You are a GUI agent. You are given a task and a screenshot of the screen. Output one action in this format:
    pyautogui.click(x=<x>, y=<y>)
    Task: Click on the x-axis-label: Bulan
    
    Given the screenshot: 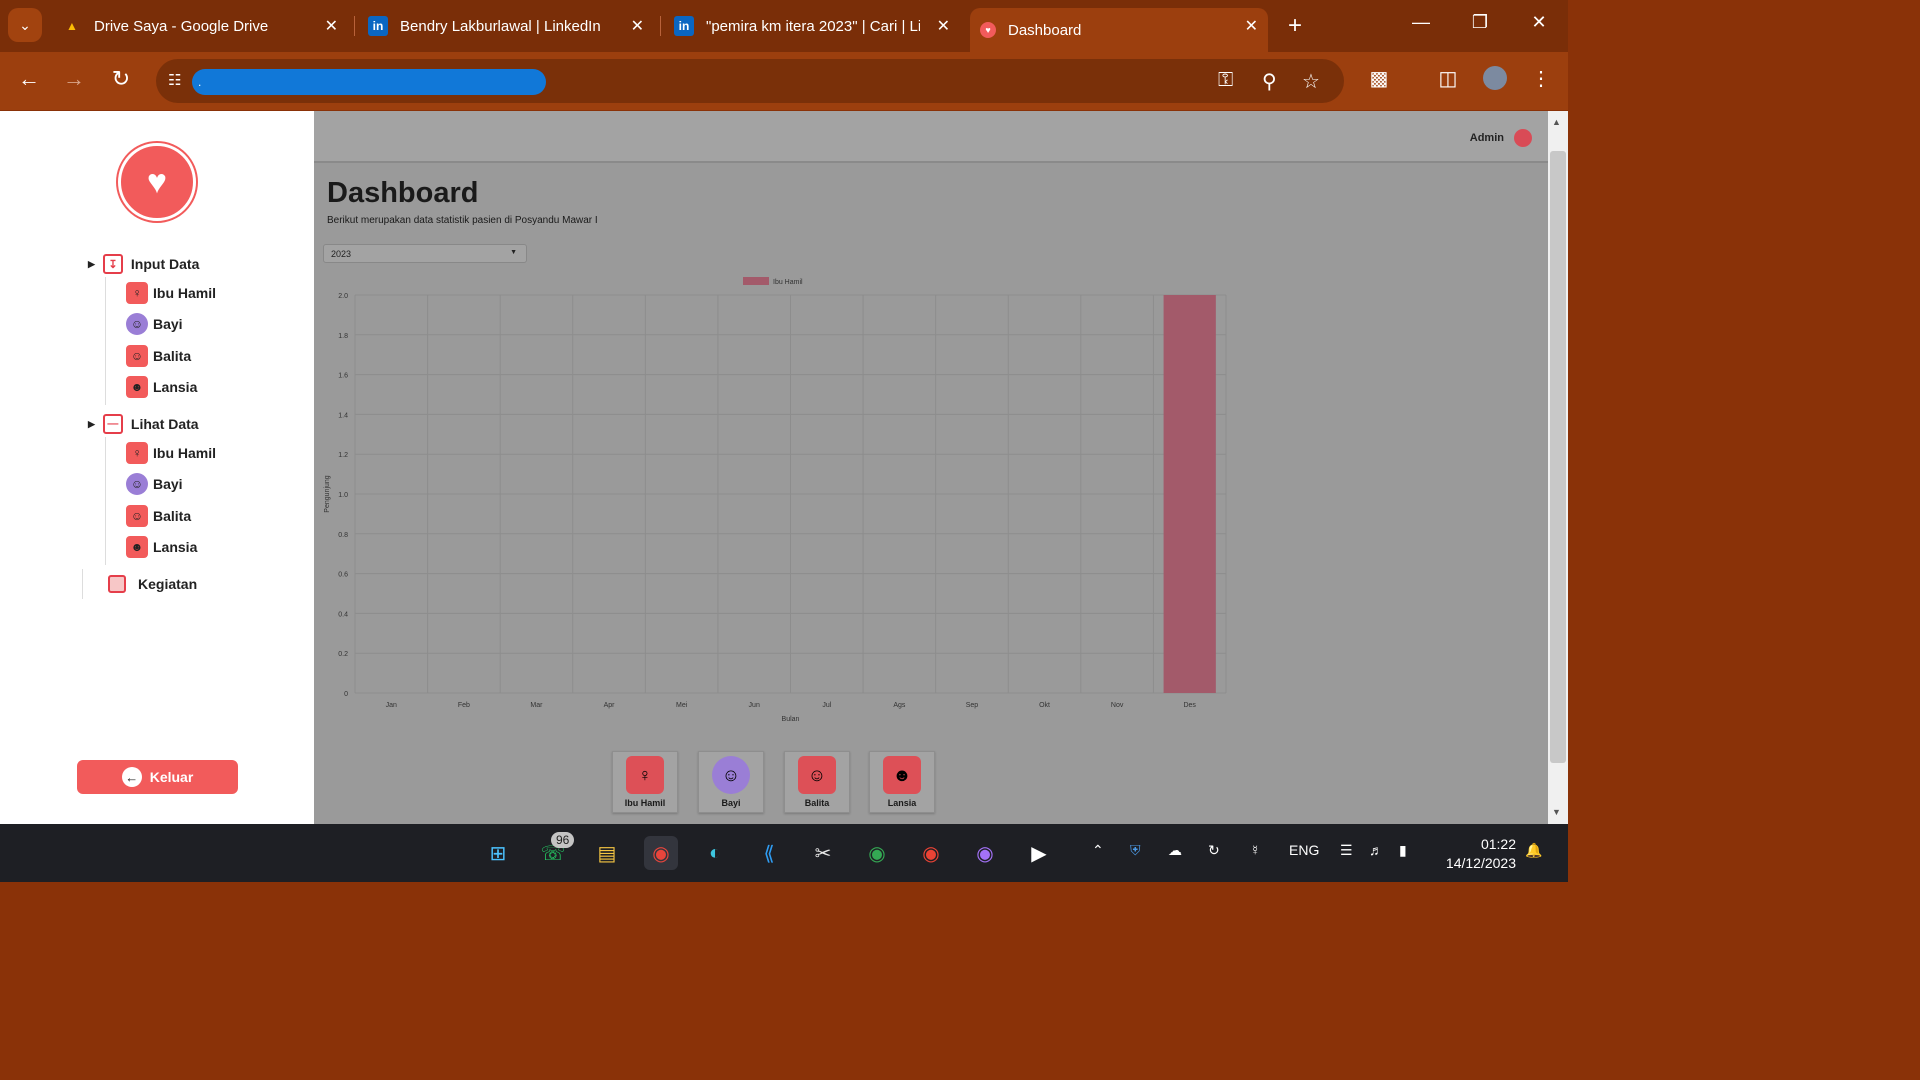 What is the action you would take?
    pyautogui.click(x=791, y=719)
    